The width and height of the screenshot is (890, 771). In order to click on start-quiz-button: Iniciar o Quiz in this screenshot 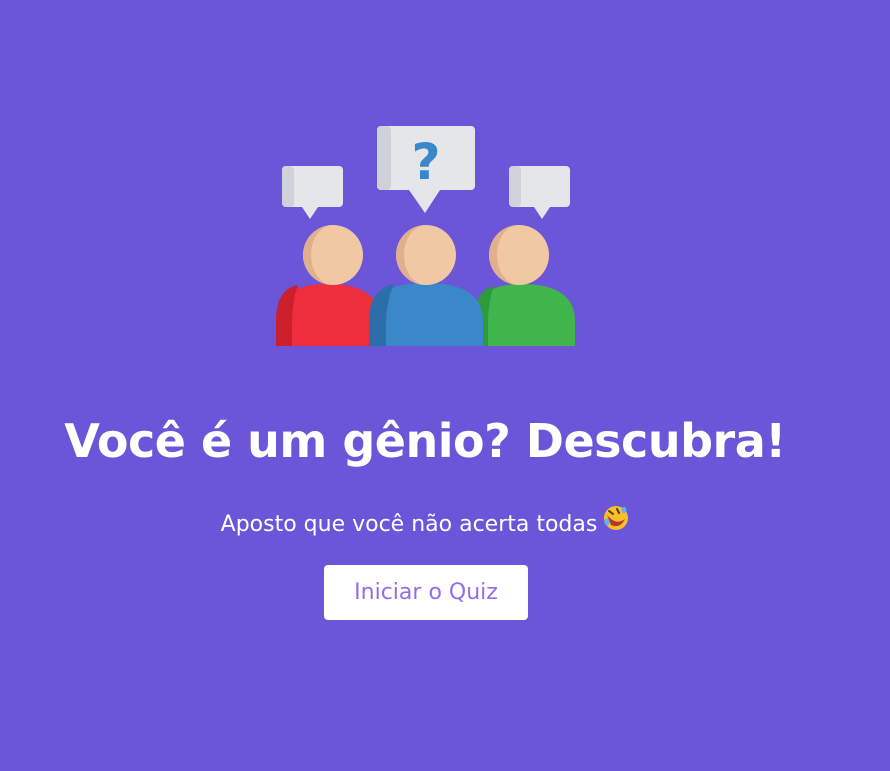, I will do `click(426, 592)`.